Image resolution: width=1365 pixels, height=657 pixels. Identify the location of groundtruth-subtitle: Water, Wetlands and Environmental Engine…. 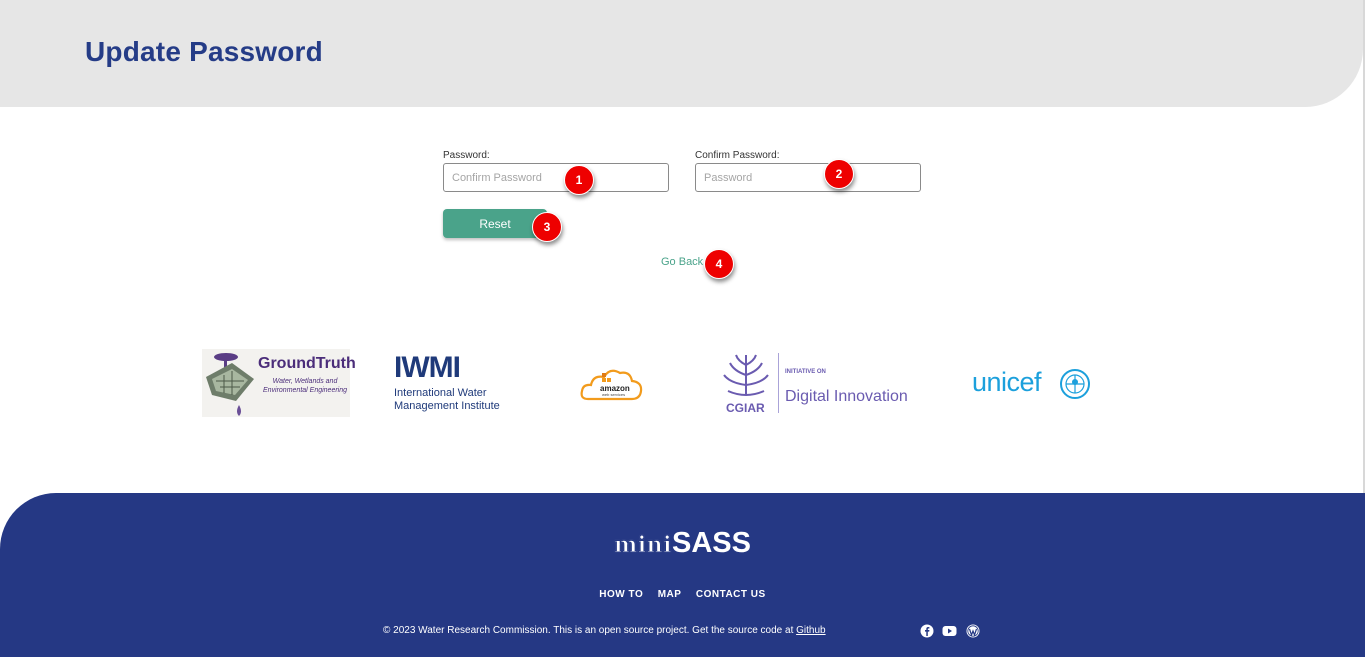
(305, 386).